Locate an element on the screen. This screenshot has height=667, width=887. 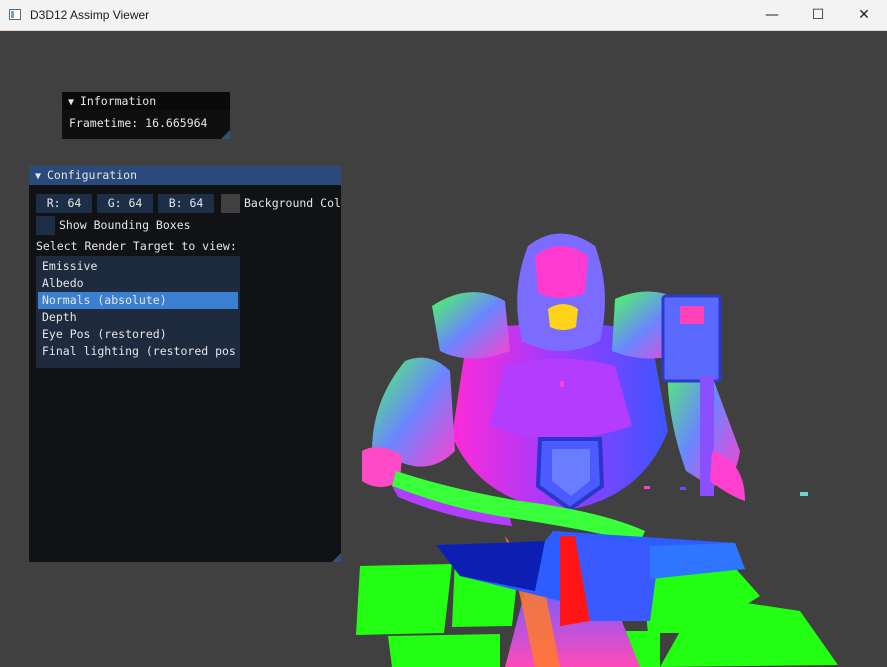
information-title: Information is located at coordinates (118, 101).